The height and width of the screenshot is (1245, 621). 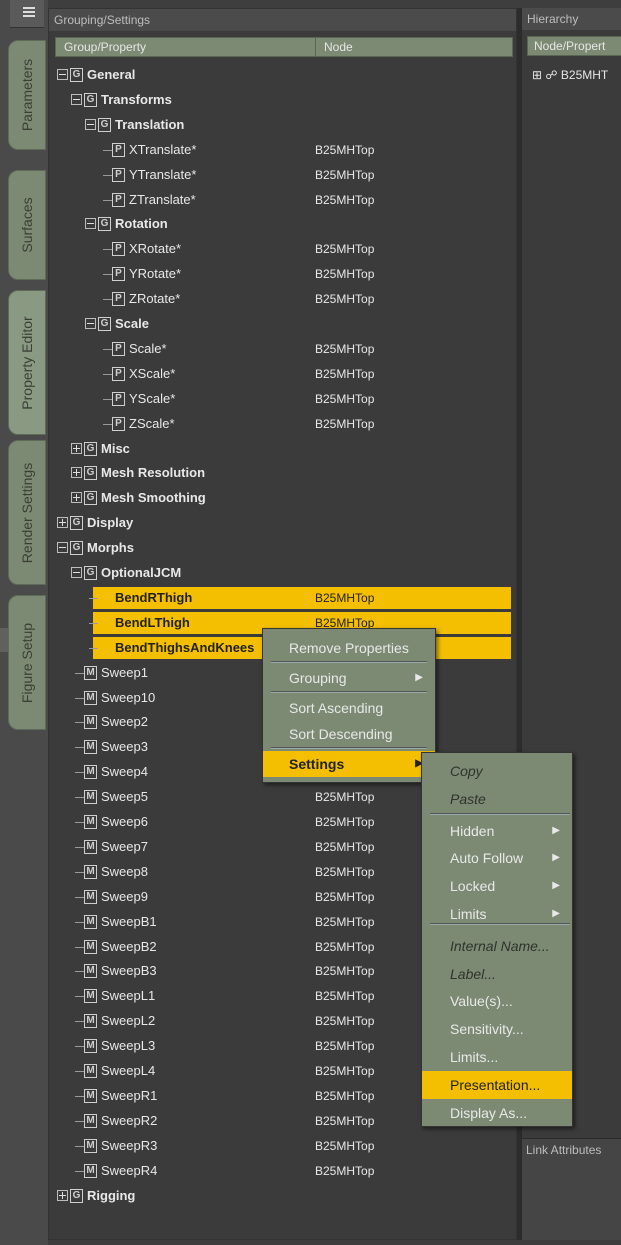 I want to click on hierarchy-item: ⊞ ☍ B25MHT, so click(x=570, y=75).